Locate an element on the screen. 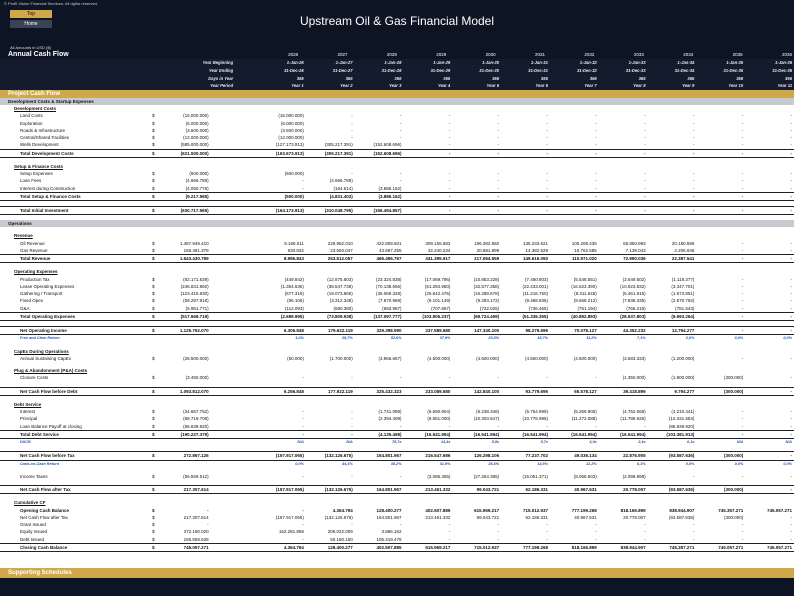 The image size is (794, 596). year-value-cell: 77.237.702 is located at coordinates (536, 456).